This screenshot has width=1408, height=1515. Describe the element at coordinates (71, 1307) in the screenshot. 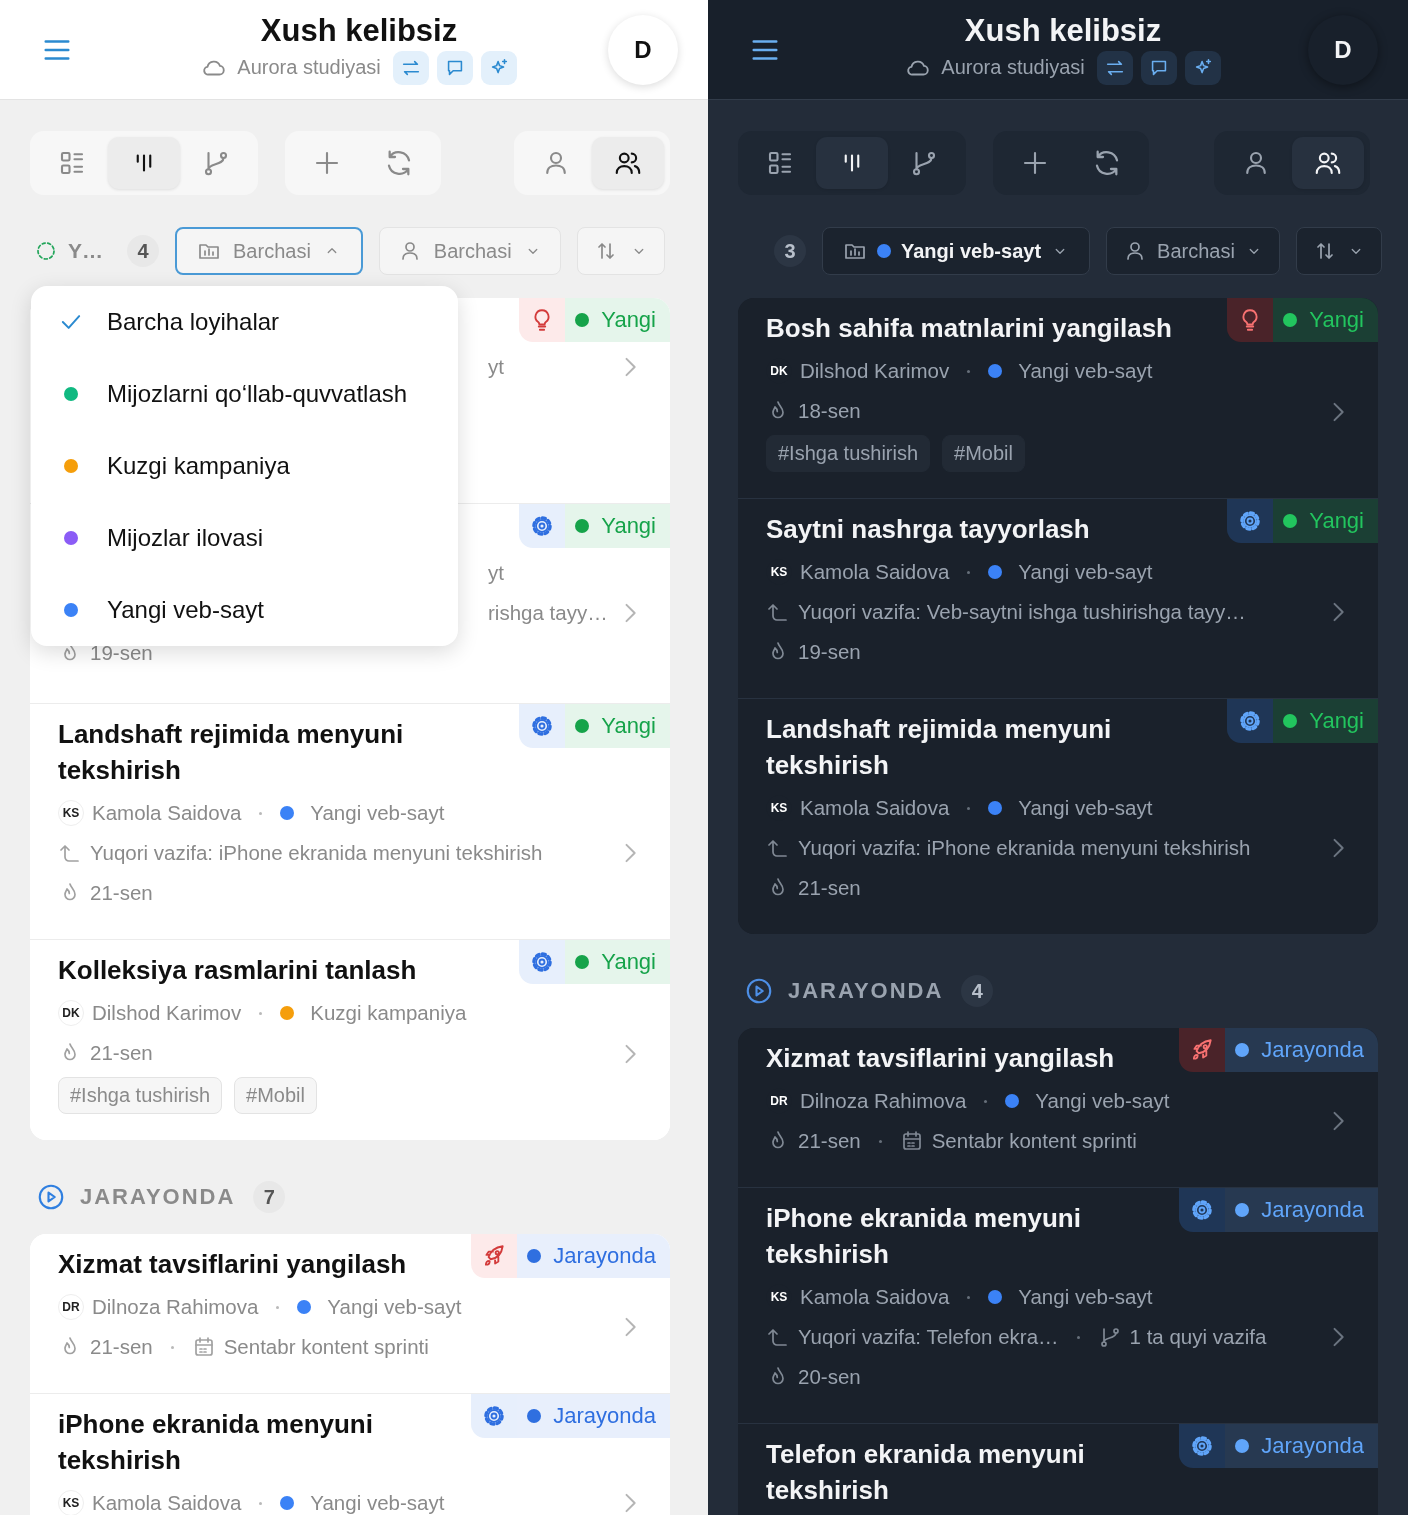

I see `assignee-initials: DR` at that location.